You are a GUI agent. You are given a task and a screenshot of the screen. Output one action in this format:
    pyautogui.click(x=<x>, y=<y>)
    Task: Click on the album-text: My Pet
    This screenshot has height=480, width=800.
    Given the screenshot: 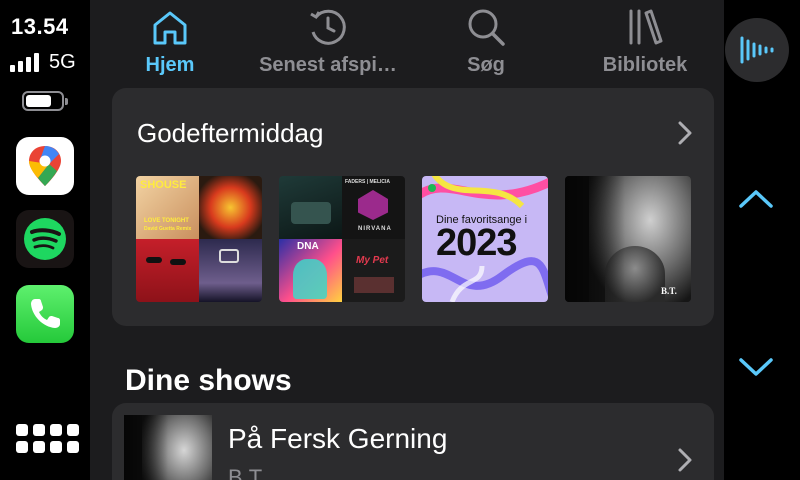 What is the action you would take?
    pyautogui.click(x=372, y=260)
    